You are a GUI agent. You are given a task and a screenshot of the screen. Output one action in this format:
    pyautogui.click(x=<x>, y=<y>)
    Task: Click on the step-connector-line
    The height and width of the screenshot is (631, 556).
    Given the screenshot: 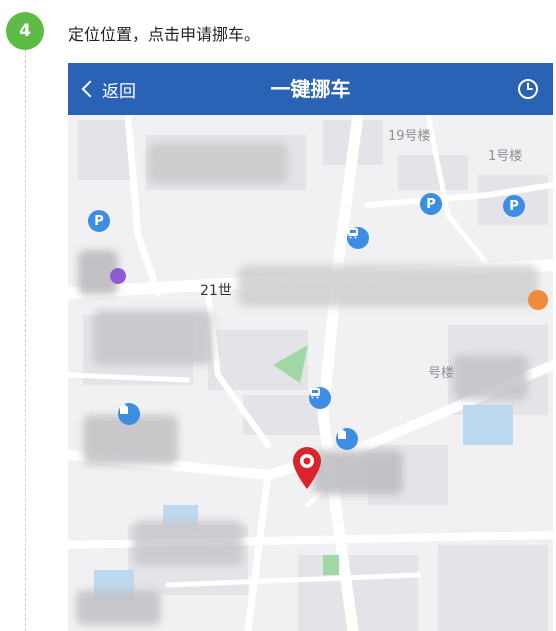 What is the action you would take?
    pyautogui.click(x=25, y=340)
    